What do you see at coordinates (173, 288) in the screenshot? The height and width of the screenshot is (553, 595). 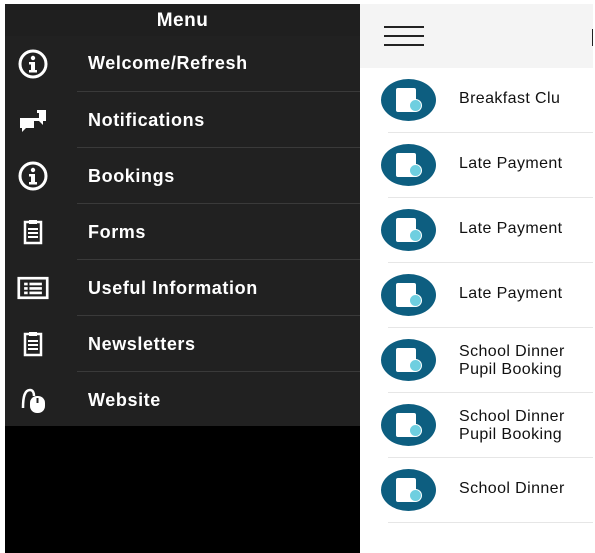 I see `menu-item-label: Useful Information` at bounding box center [173, 288].